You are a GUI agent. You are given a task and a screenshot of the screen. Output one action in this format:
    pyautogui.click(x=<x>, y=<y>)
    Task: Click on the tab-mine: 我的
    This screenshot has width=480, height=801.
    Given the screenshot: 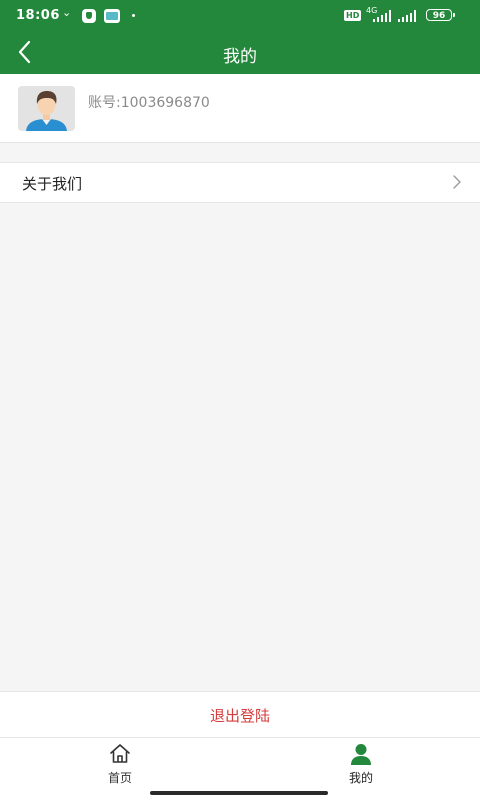 What is the action you would take?
    pyautogui.click(x=361, y=766)
    